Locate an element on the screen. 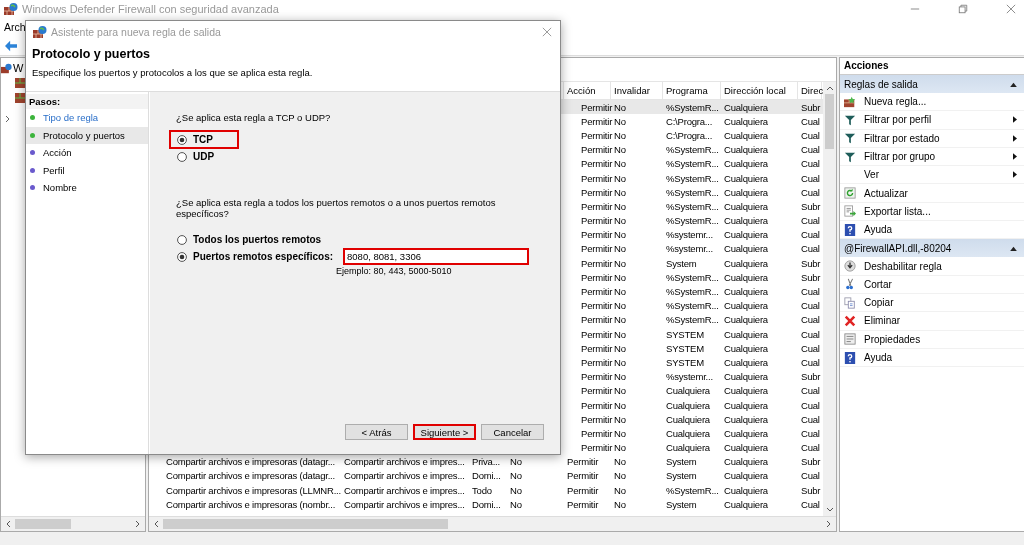  tree-item: W is located at coordinates (18, 68).